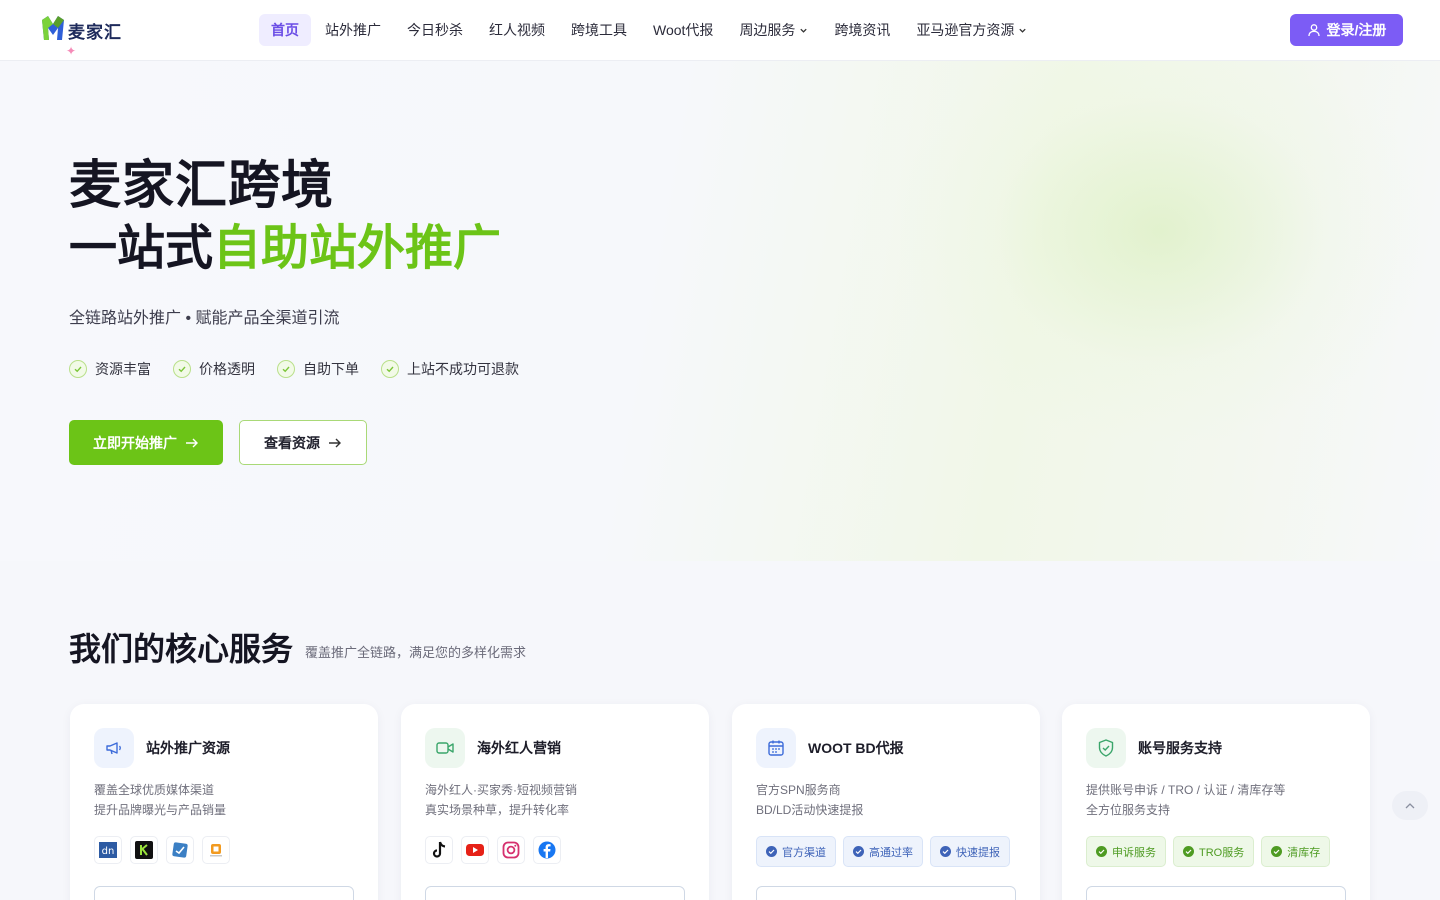 This screenshot has height=900, width=1440. What do you see at coordinates (188, 748) in the screenshot?
I see `card-title: 站外推广资源` at bounding box center [188, 748].